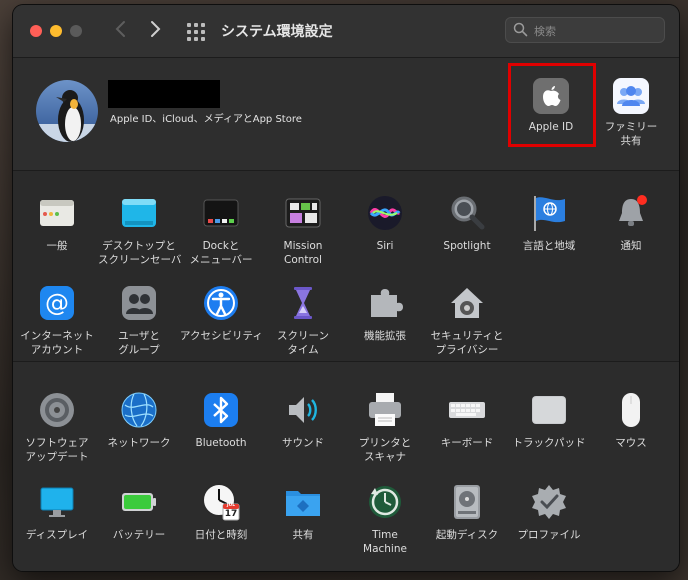  What do you see at coordinates (231, 505) in the screenshot?
I see `calendar-month: JUL` at bounding box center [231, 505].